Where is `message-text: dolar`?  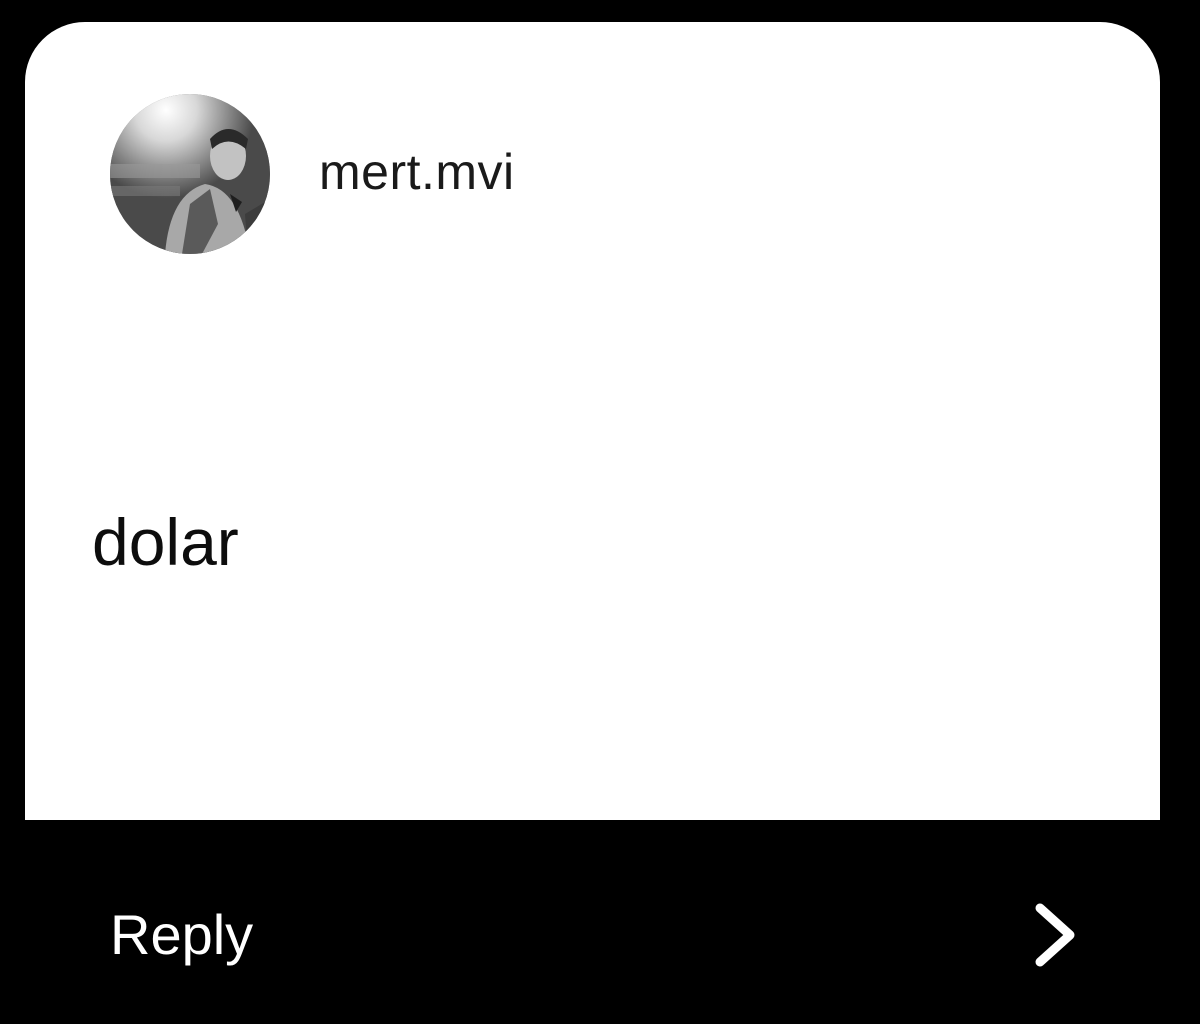
message-text: dolar is located at coordinates (165, 542).